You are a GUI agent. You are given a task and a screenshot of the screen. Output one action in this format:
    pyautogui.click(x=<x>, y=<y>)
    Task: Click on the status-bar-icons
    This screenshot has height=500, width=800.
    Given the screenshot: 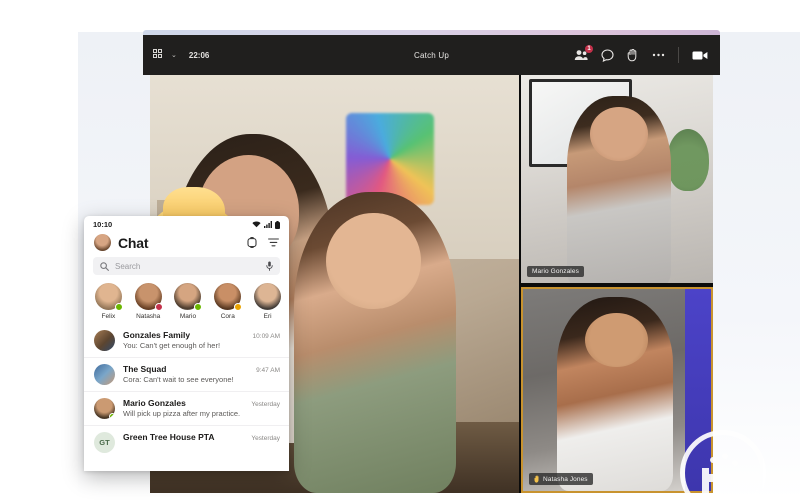 What is the action you would take?
    pyautogui.click(x=266, y=224)
    